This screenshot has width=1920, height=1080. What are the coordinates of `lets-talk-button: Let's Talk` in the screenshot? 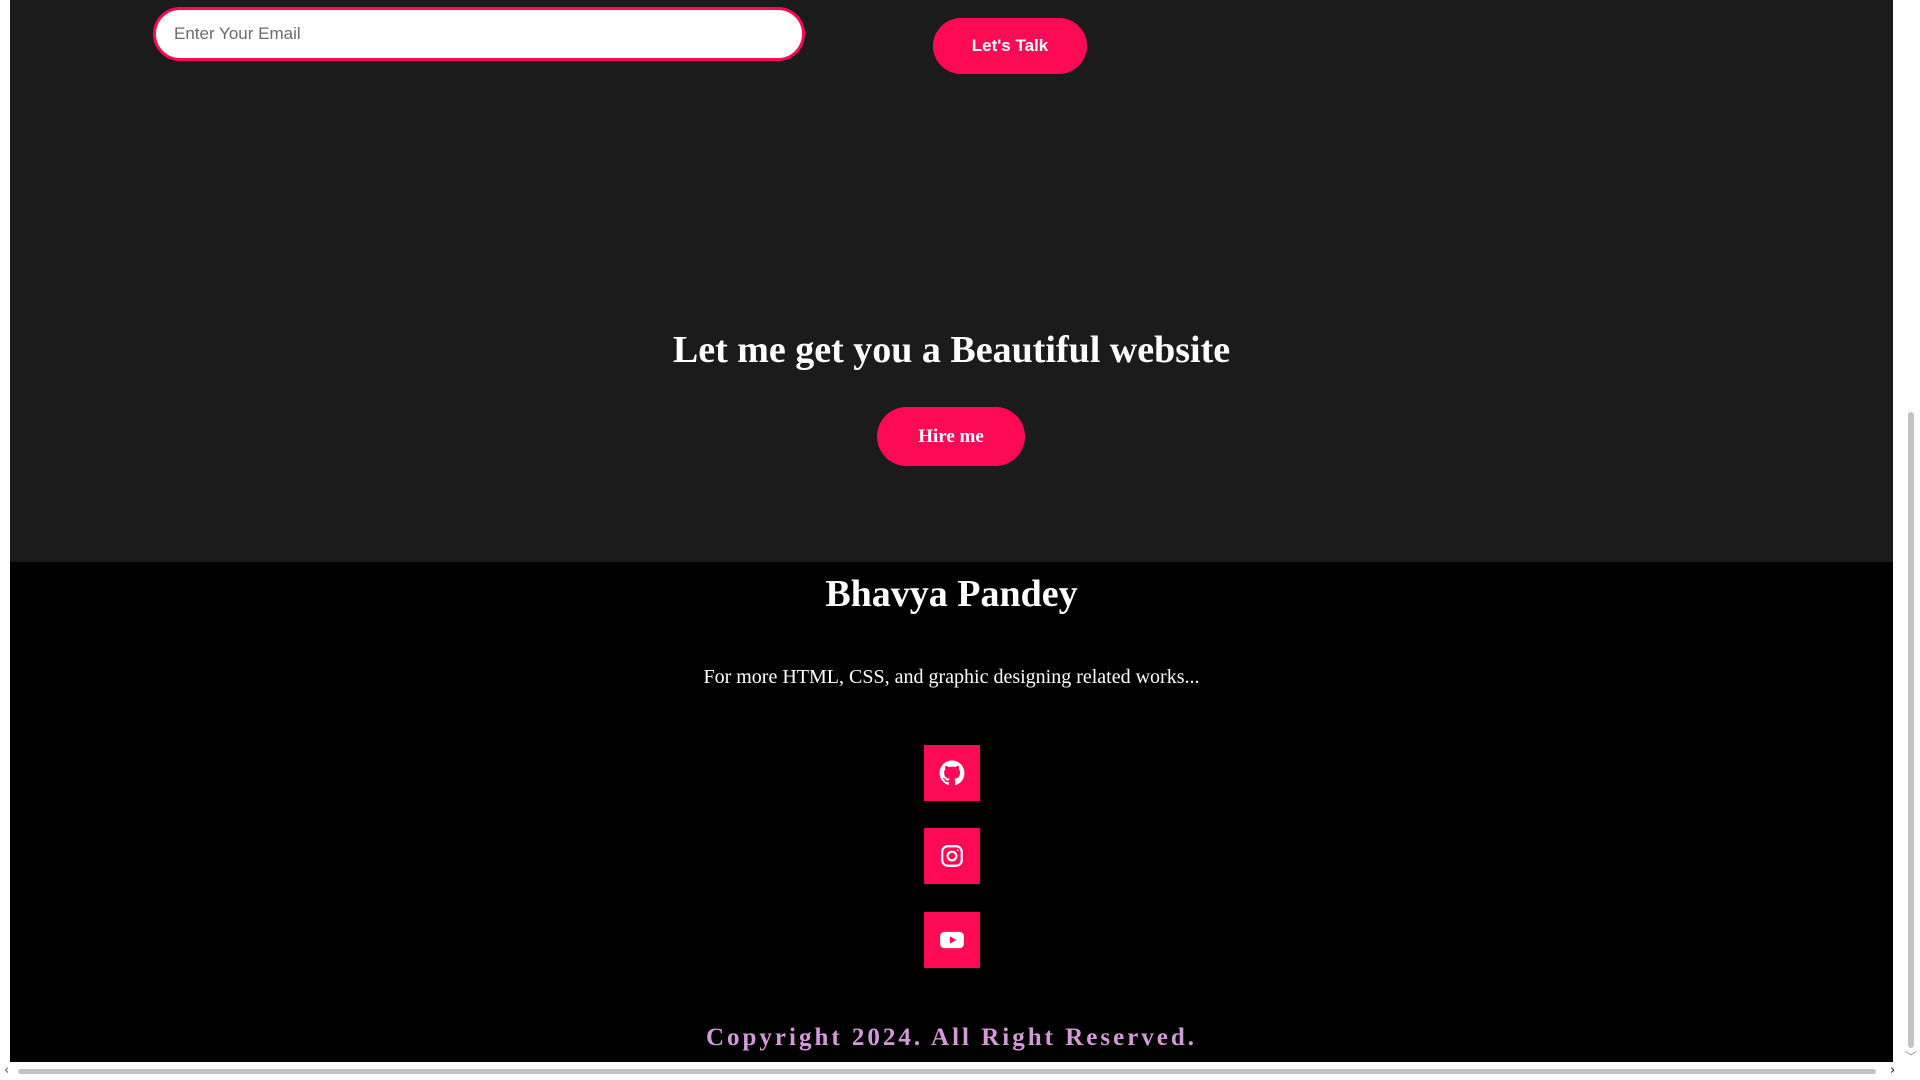 It's located at (1010, 46).